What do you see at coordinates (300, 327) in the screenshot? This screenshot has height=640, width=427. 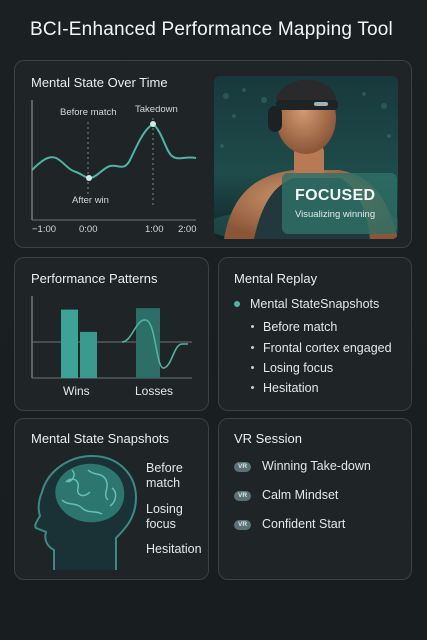 I see `replay-item: Before match` at bounding box center [300, 327].